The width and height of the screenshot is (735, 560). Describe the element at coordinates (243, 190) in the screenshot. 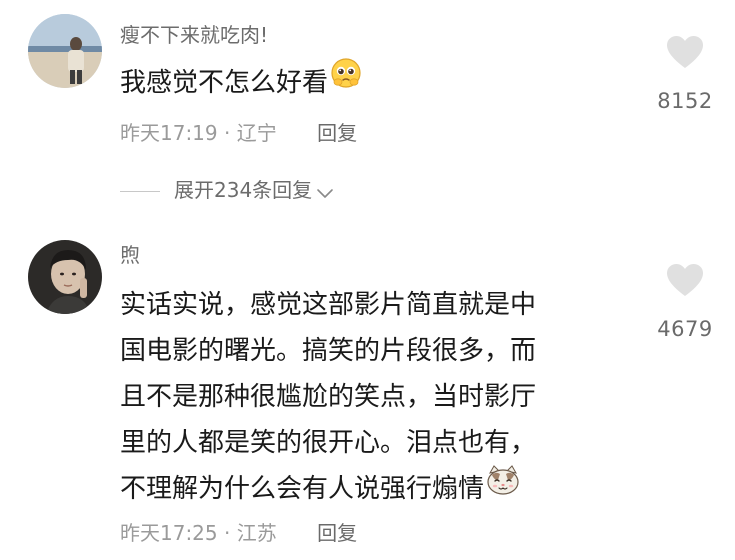

I see `expand-replies-label: 展开234条回复` at that location.